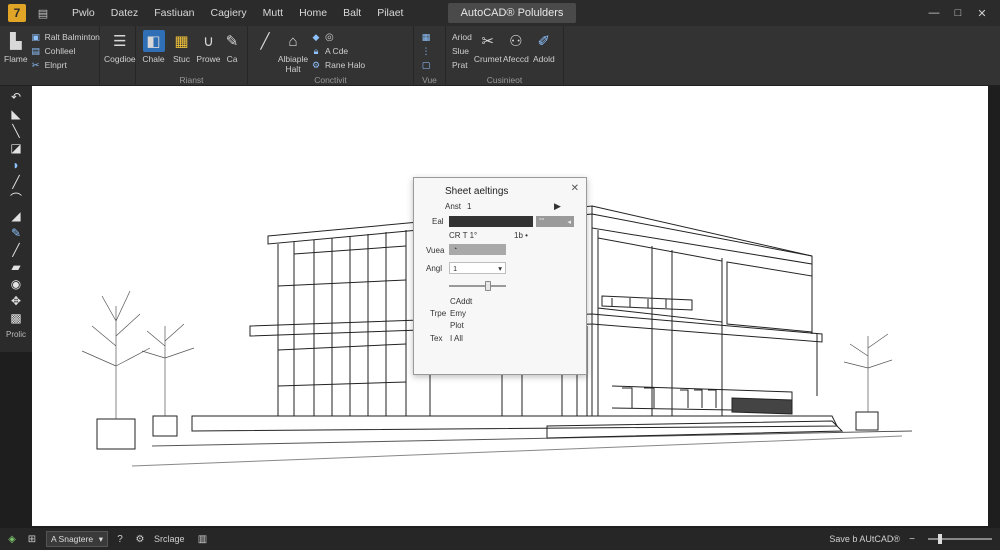 The image size is (1000, 550). What do you see at coordinates (120, 51) in the screenshot?
I see `cogdioe-button: ☰ Cogdioe` at bounding box center [120, 51].